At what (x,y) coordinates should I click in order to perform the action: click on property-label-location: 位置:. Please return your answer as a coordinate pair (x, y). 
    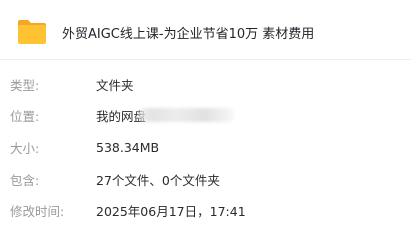
    Looking at the image, I should click on (25, 116).